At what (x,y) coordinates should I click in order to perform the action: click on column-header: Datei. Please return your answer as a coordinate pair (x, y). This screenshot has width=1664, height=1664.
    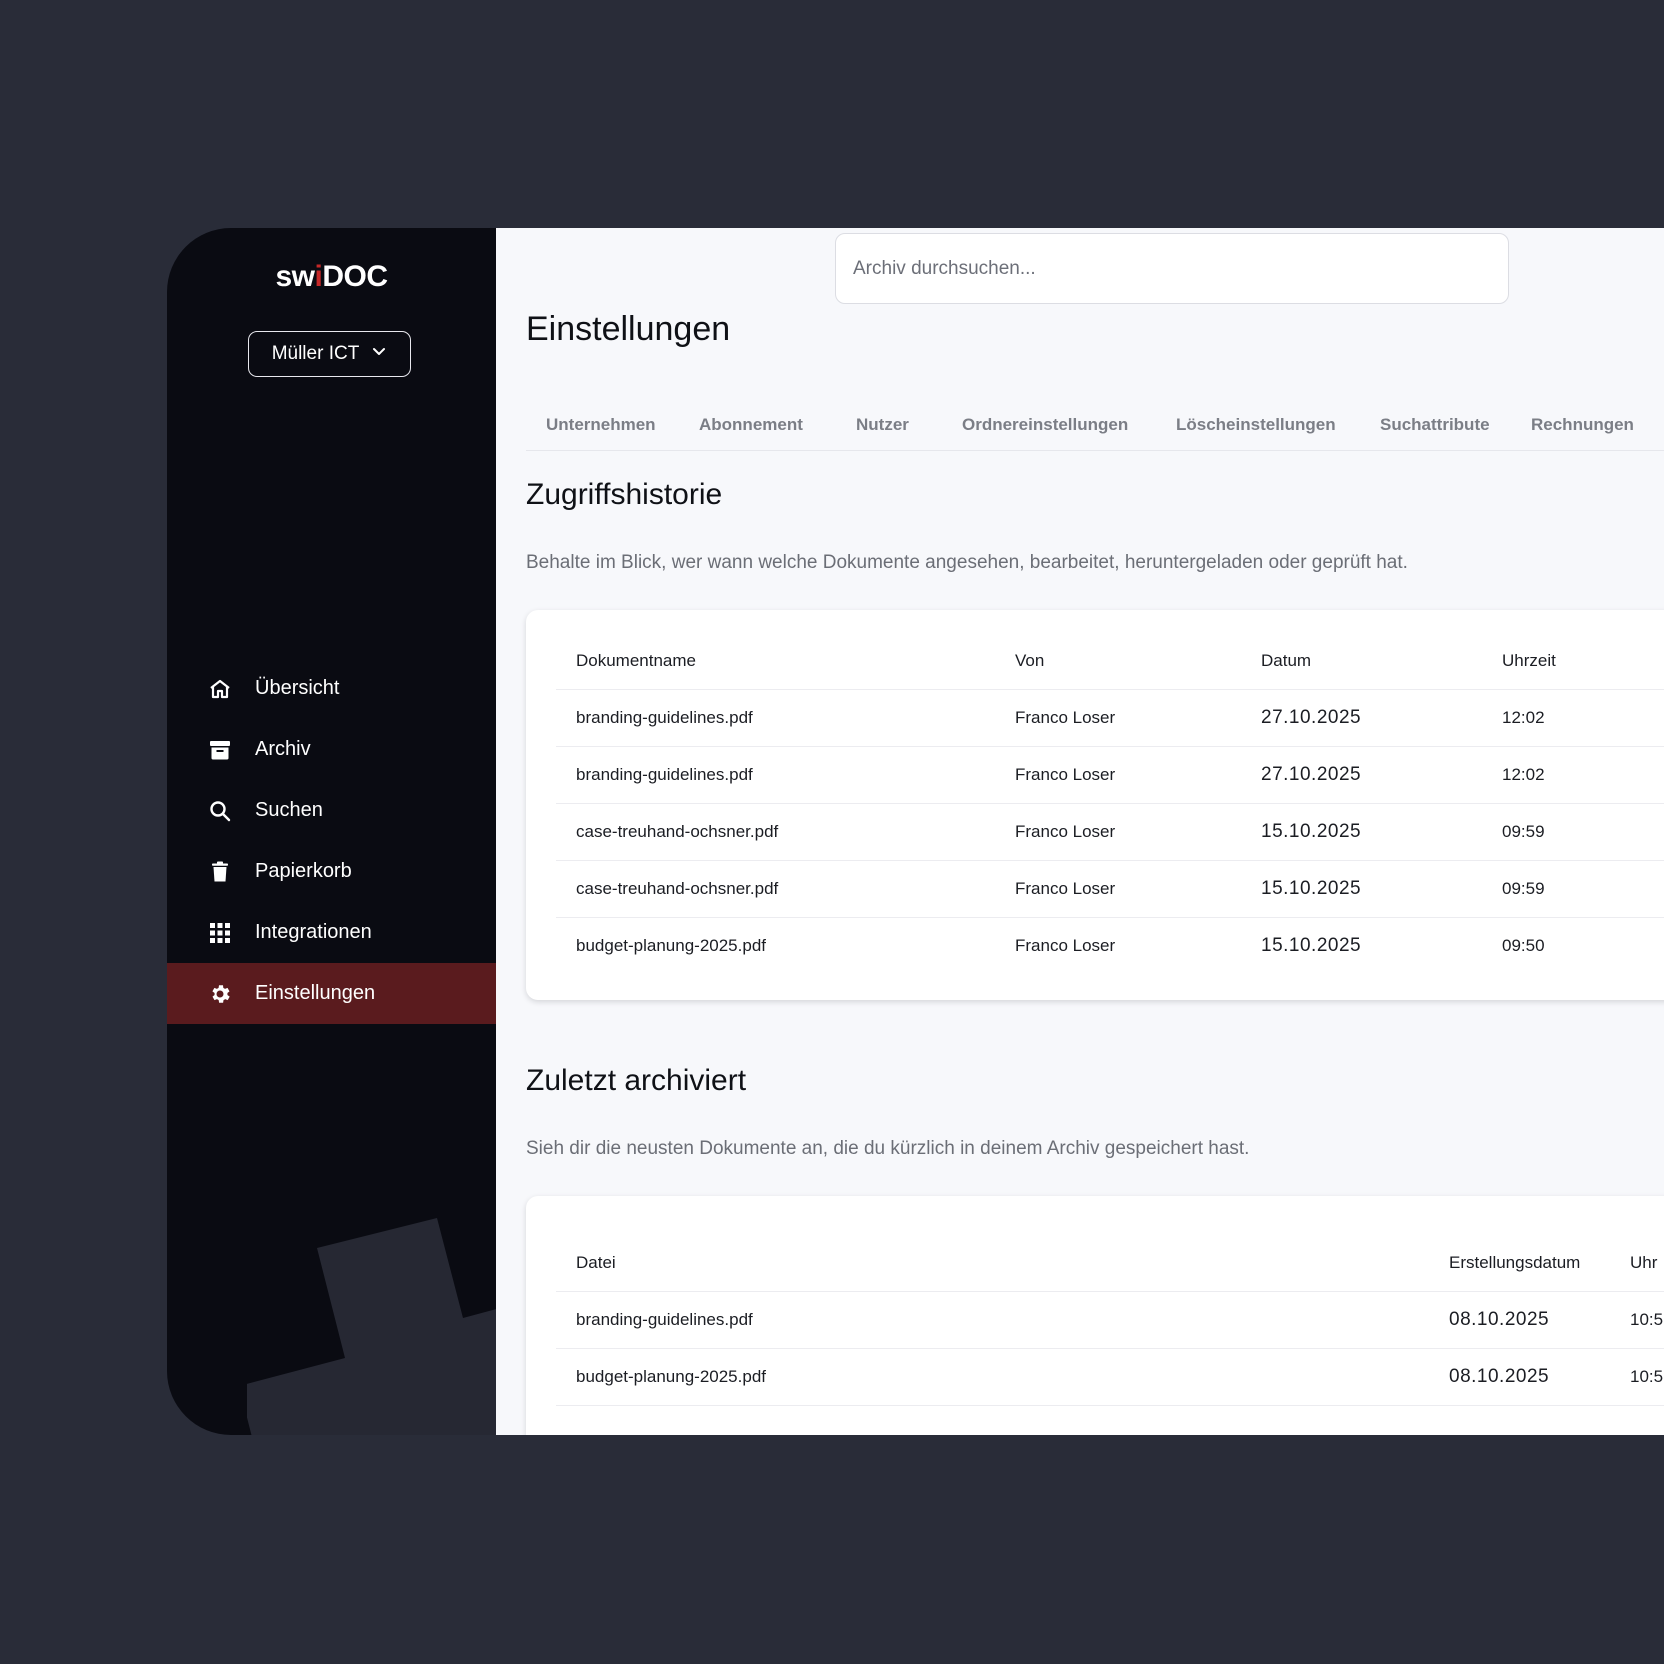
    Looking at the image, I should click on (596, 1262).